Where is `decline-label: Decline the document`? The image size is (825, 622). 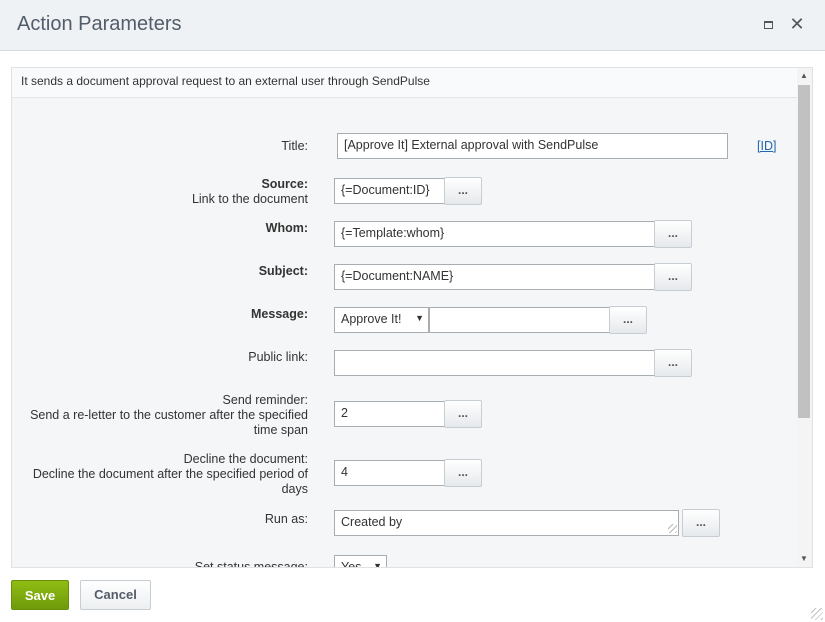
decline-label: Decline the document is located at coordinates (160, 474).